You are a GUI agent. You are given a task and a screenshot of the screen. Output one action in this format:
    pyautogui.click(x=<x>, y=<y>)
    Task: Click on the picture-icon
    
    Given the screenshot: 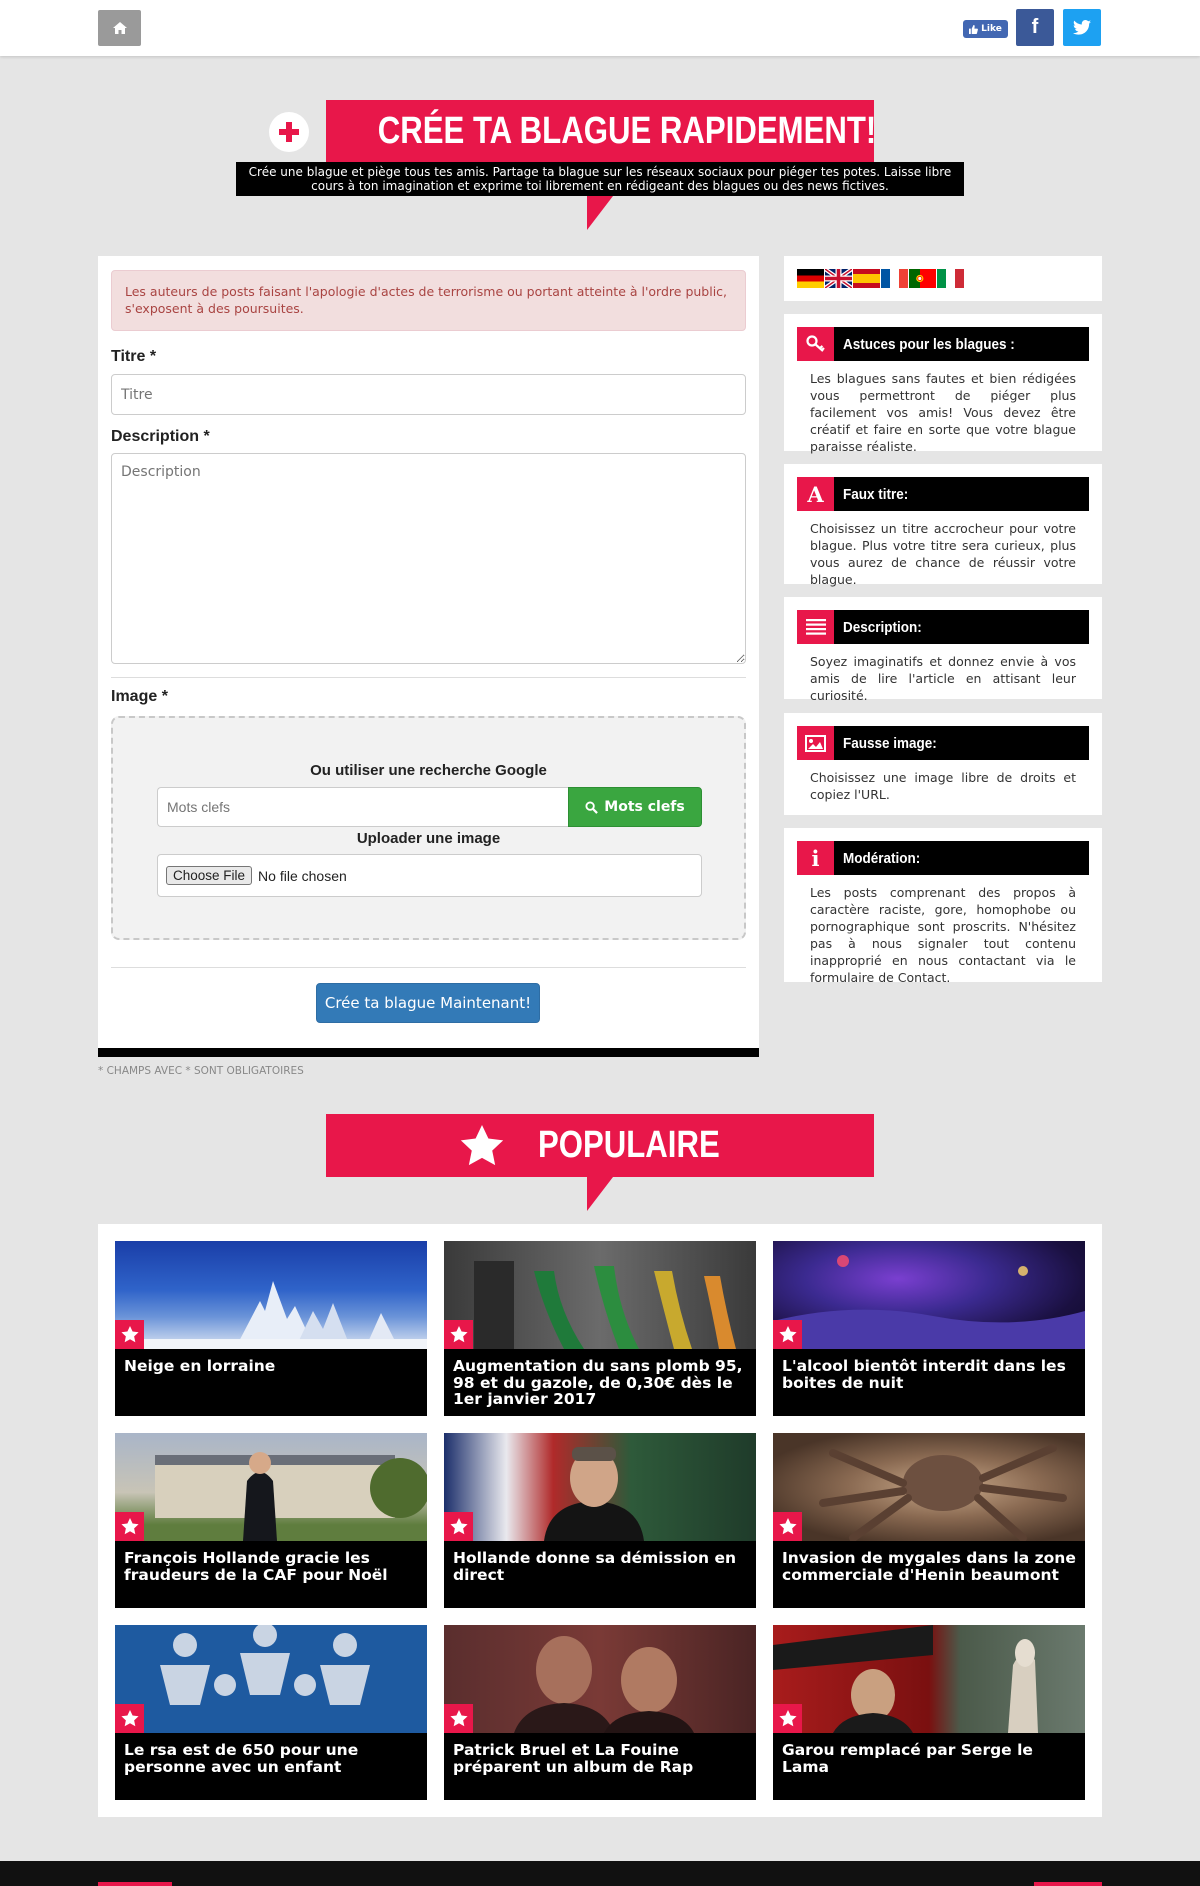 What is the action you would take?
    pyautogui.click(x=815, y=743)
    